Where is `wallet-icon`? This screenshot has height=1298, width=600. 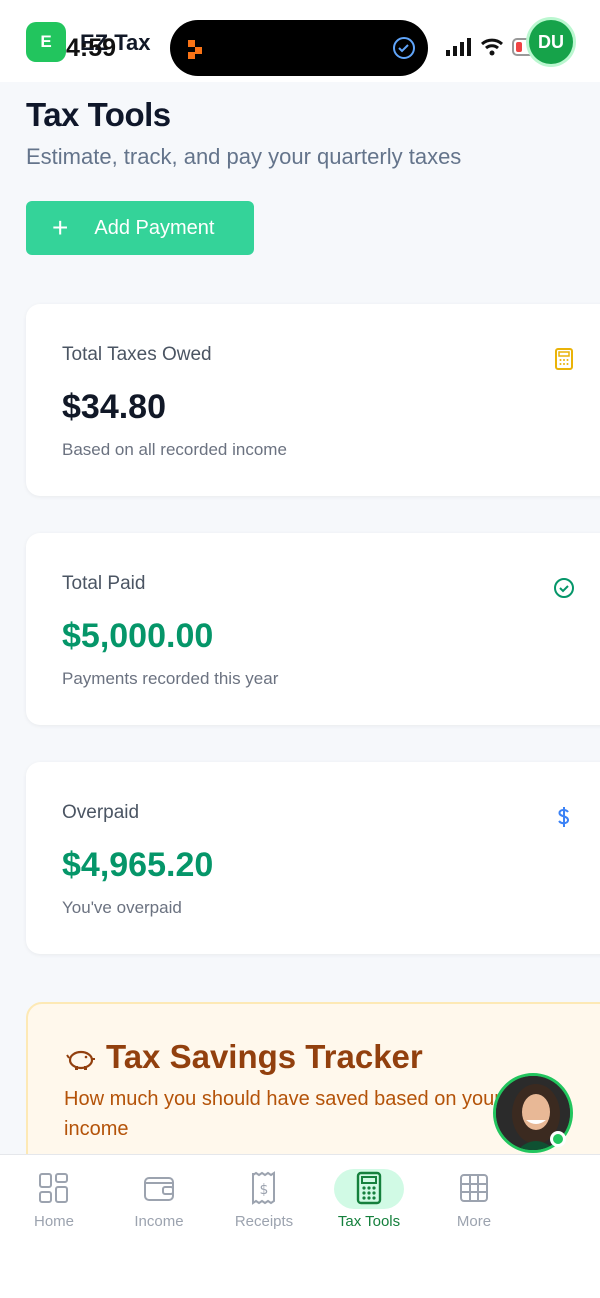 wallet-icon is located at coordinates (159, 1189).